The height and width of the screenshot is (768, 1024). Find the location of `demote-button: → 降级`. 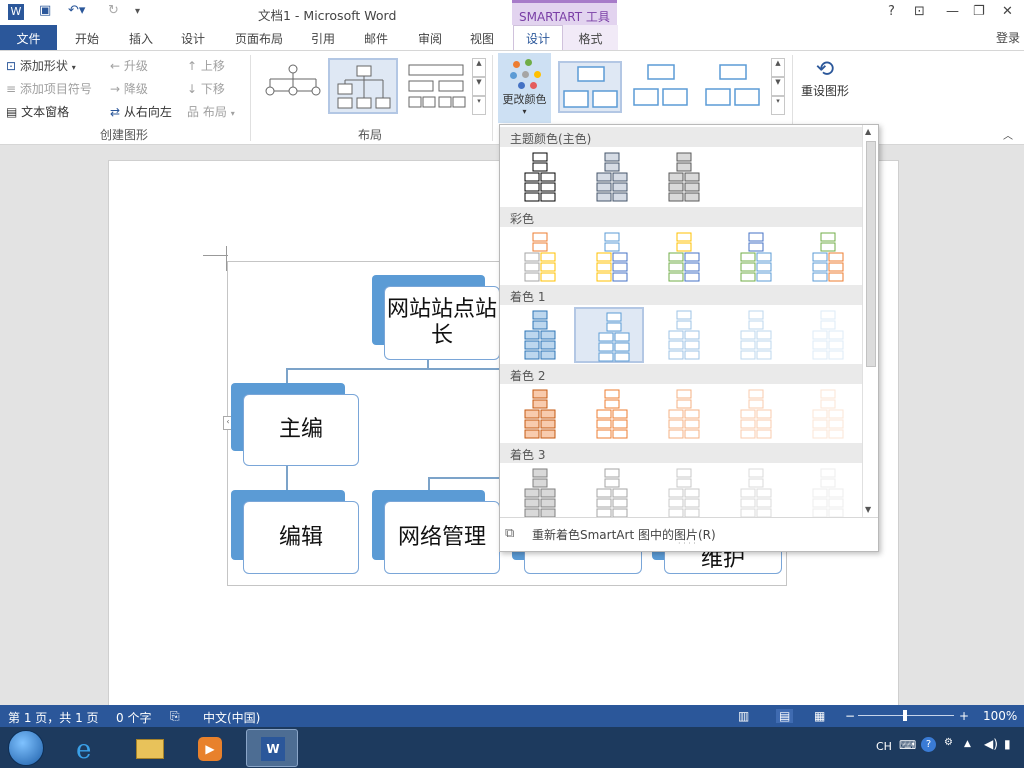

demote-button: → 降级 is located at coordinates (129, 88).